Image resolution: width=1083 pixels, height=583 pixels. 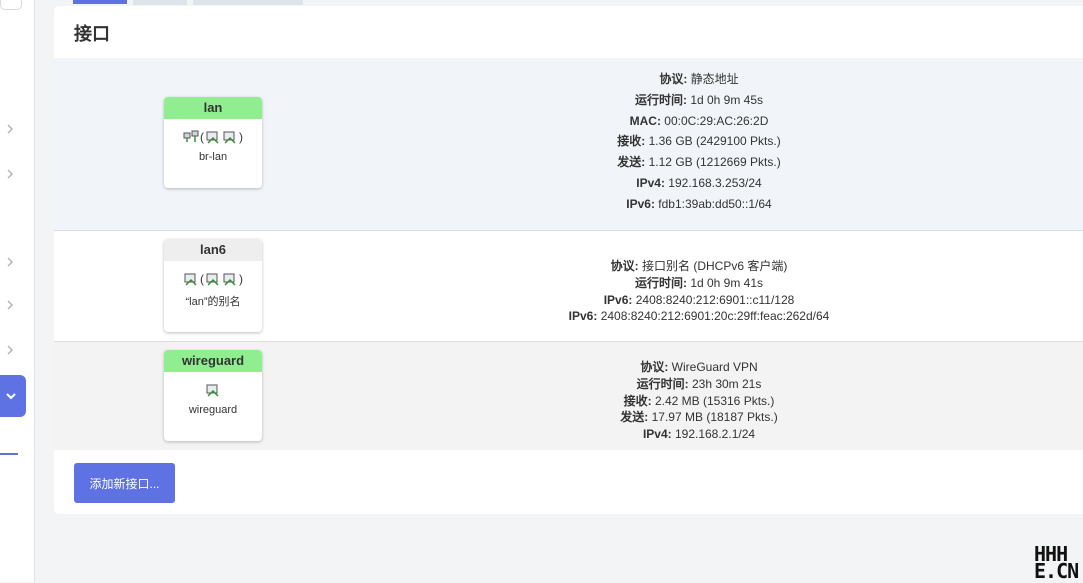 I want to click on interface-badge-lan: lan ( ) br-lan, so click(x=213, y=142).